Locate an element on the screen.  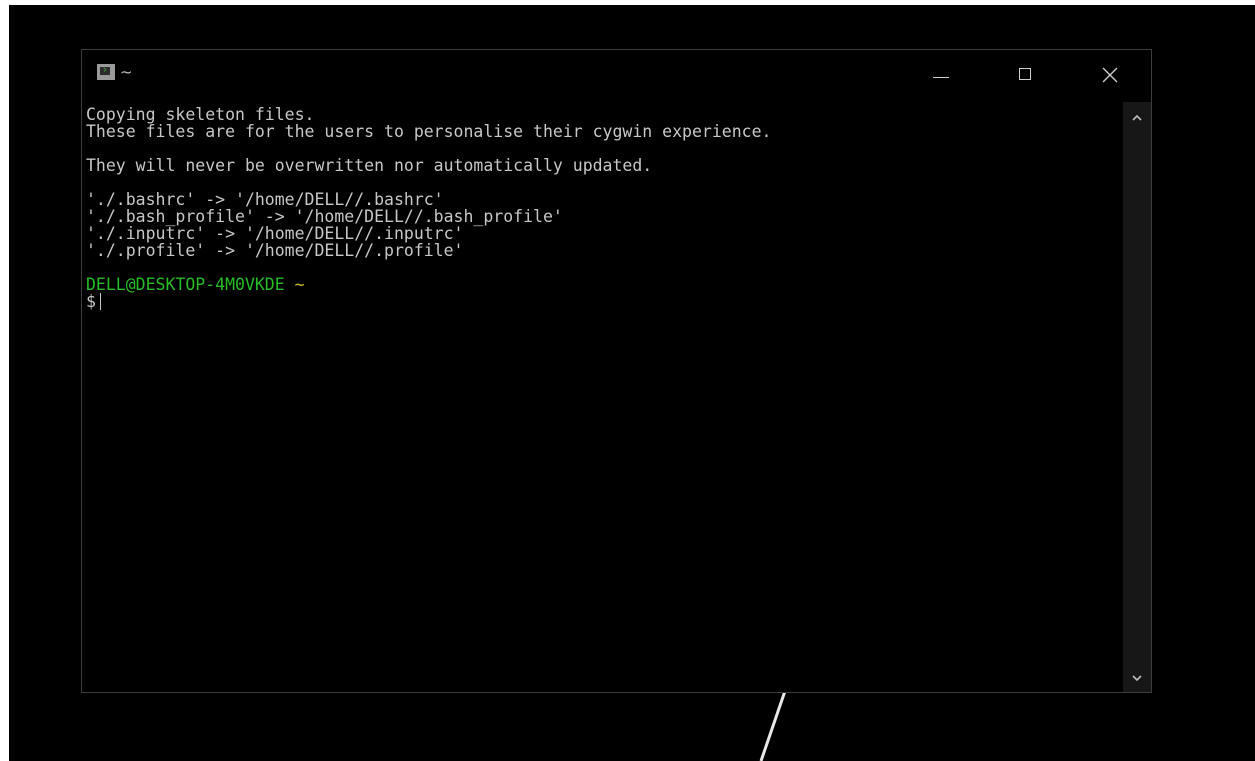
terminal-line: './.bashrc' -> '/home/DELL//.bashrc' is located at coordinates (265, 199).